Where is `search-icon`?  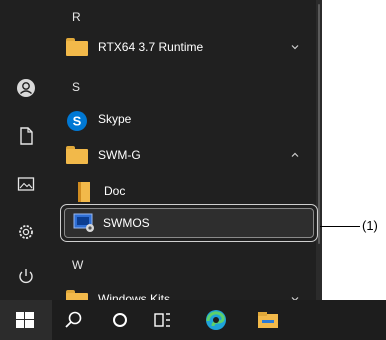 search-icon is located at coordinates (74, 320).